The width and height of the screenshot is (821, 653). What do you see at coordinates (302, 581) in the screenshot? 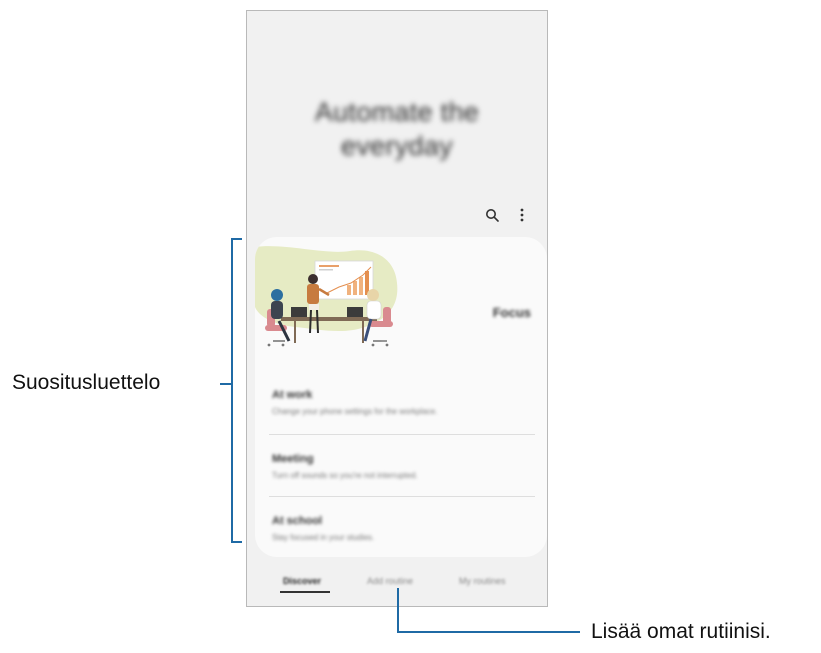
I see `tab-discover: Discover` at bounding box center [302, 581].